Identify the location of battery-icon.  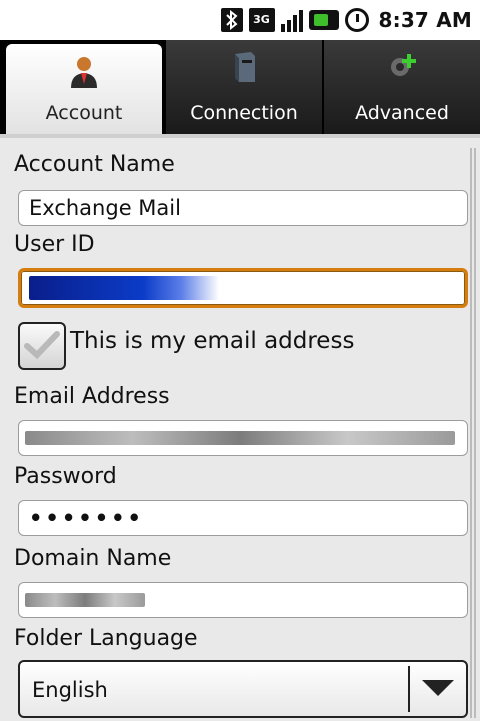
(323, 20).